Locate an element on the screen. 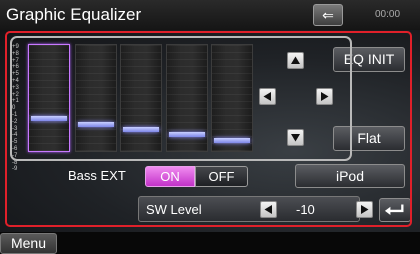  clock: 00:00 is located at coordinates (388, 14).